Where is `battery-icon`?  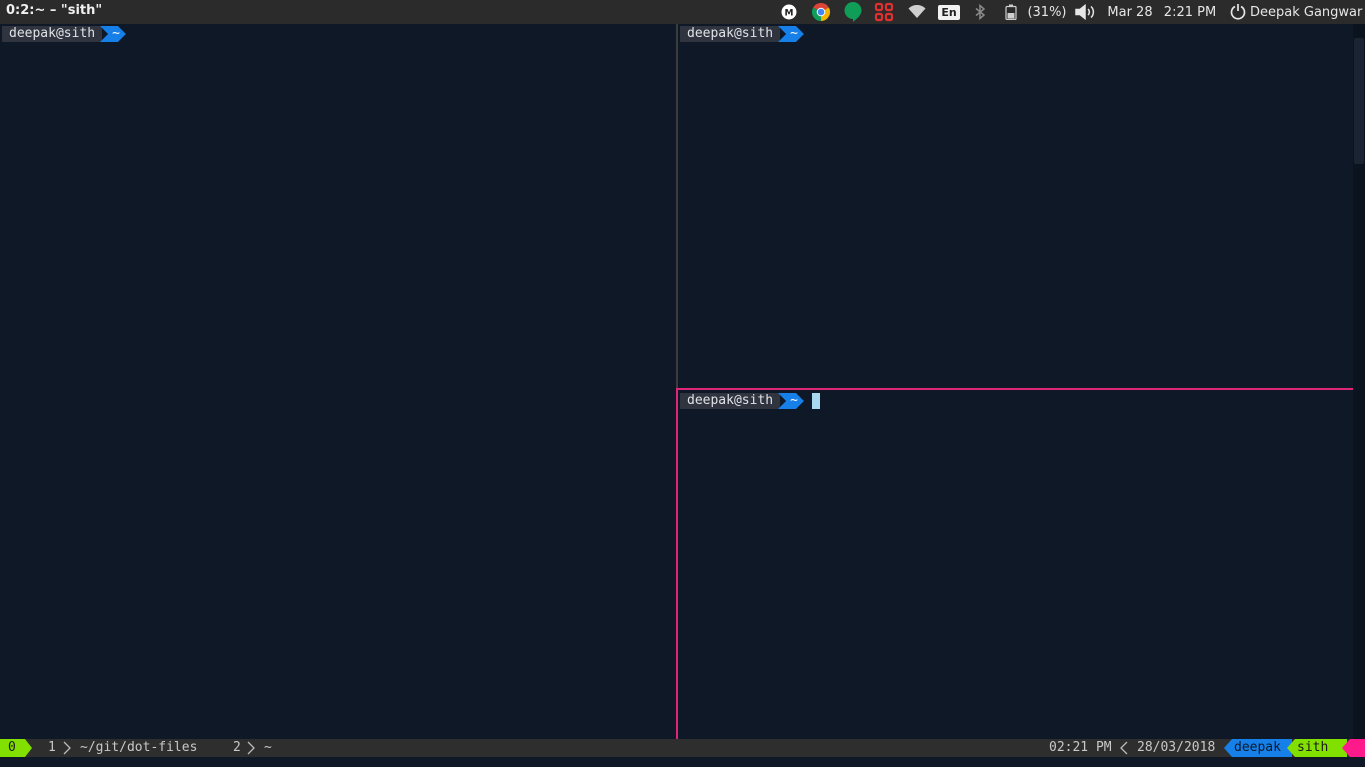 battery-icon is located at coordinates (1011, 12).